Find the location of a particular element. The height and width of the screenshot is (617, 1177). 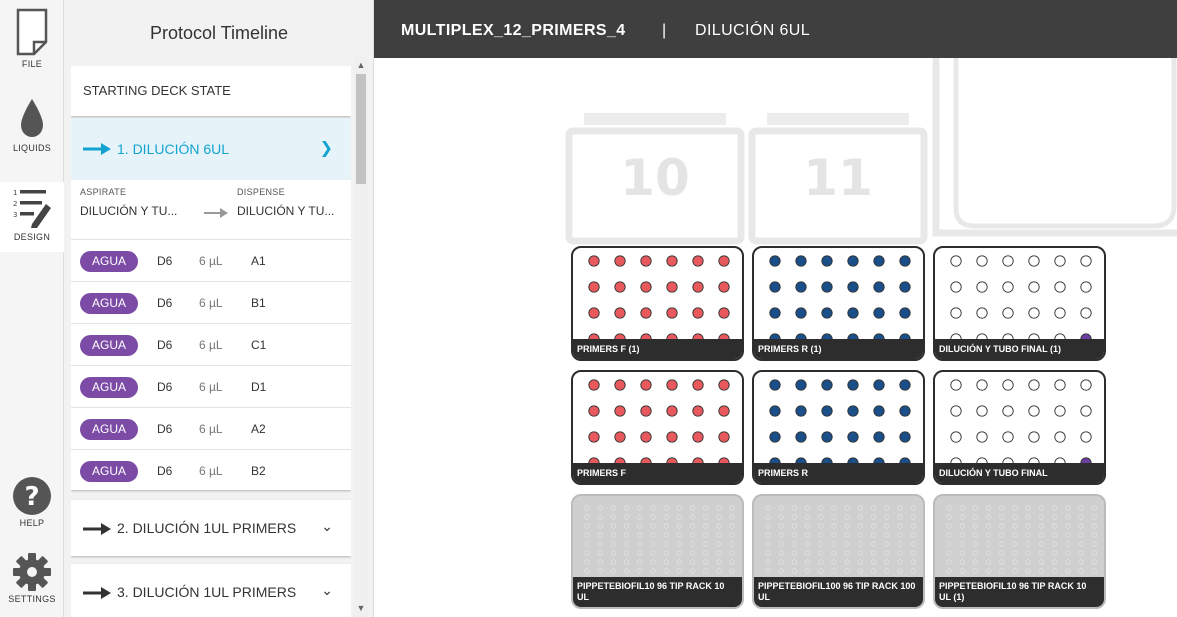

nav-liquids-button: LIQUIDS is located at coordinates (32, 124).